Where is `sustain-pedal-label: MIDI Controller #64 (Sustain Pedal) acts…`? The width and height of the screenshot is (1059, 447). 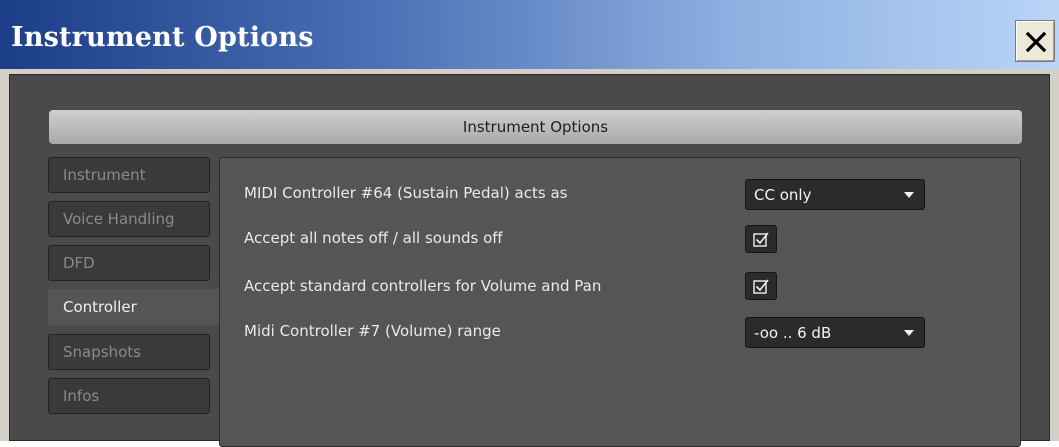 sustain-pedal-label: MIDI Controller #64 (Sustain Pedal) acts… is located at coordinates (406, 193).